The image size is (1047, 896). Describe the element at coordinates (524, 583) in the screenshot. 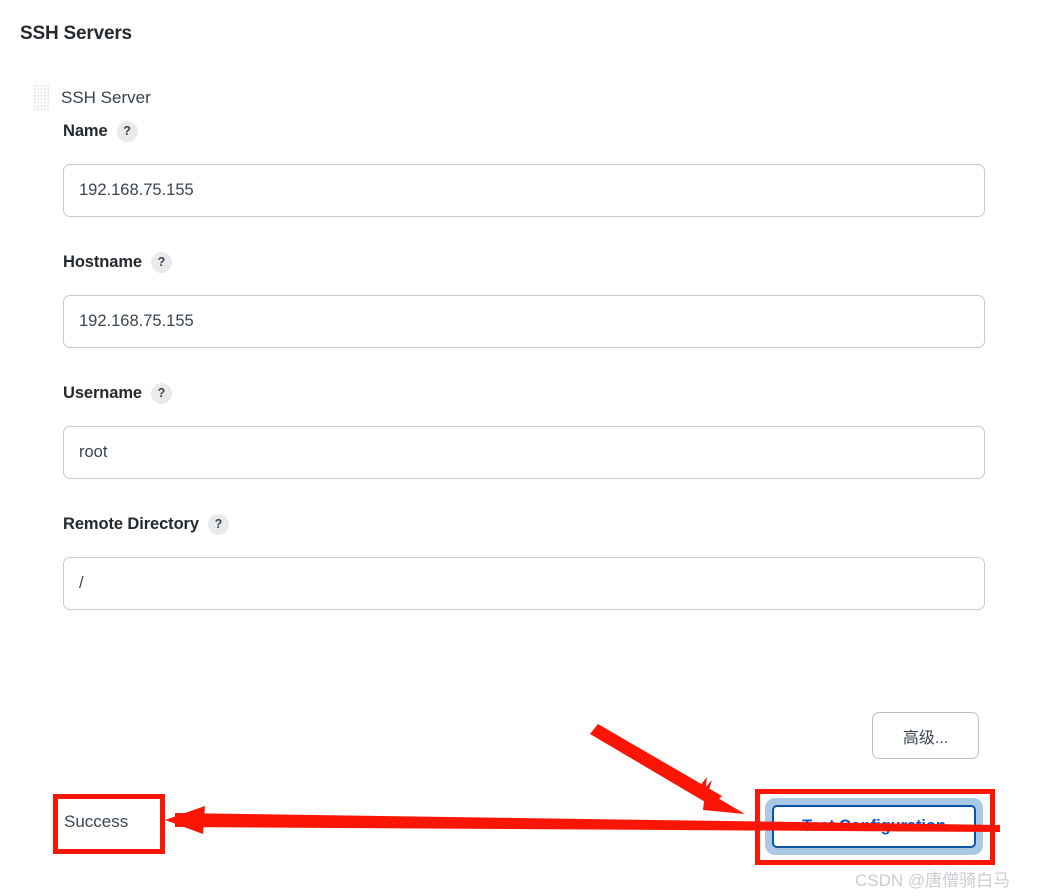

I see `remote-directory-input` at that location.